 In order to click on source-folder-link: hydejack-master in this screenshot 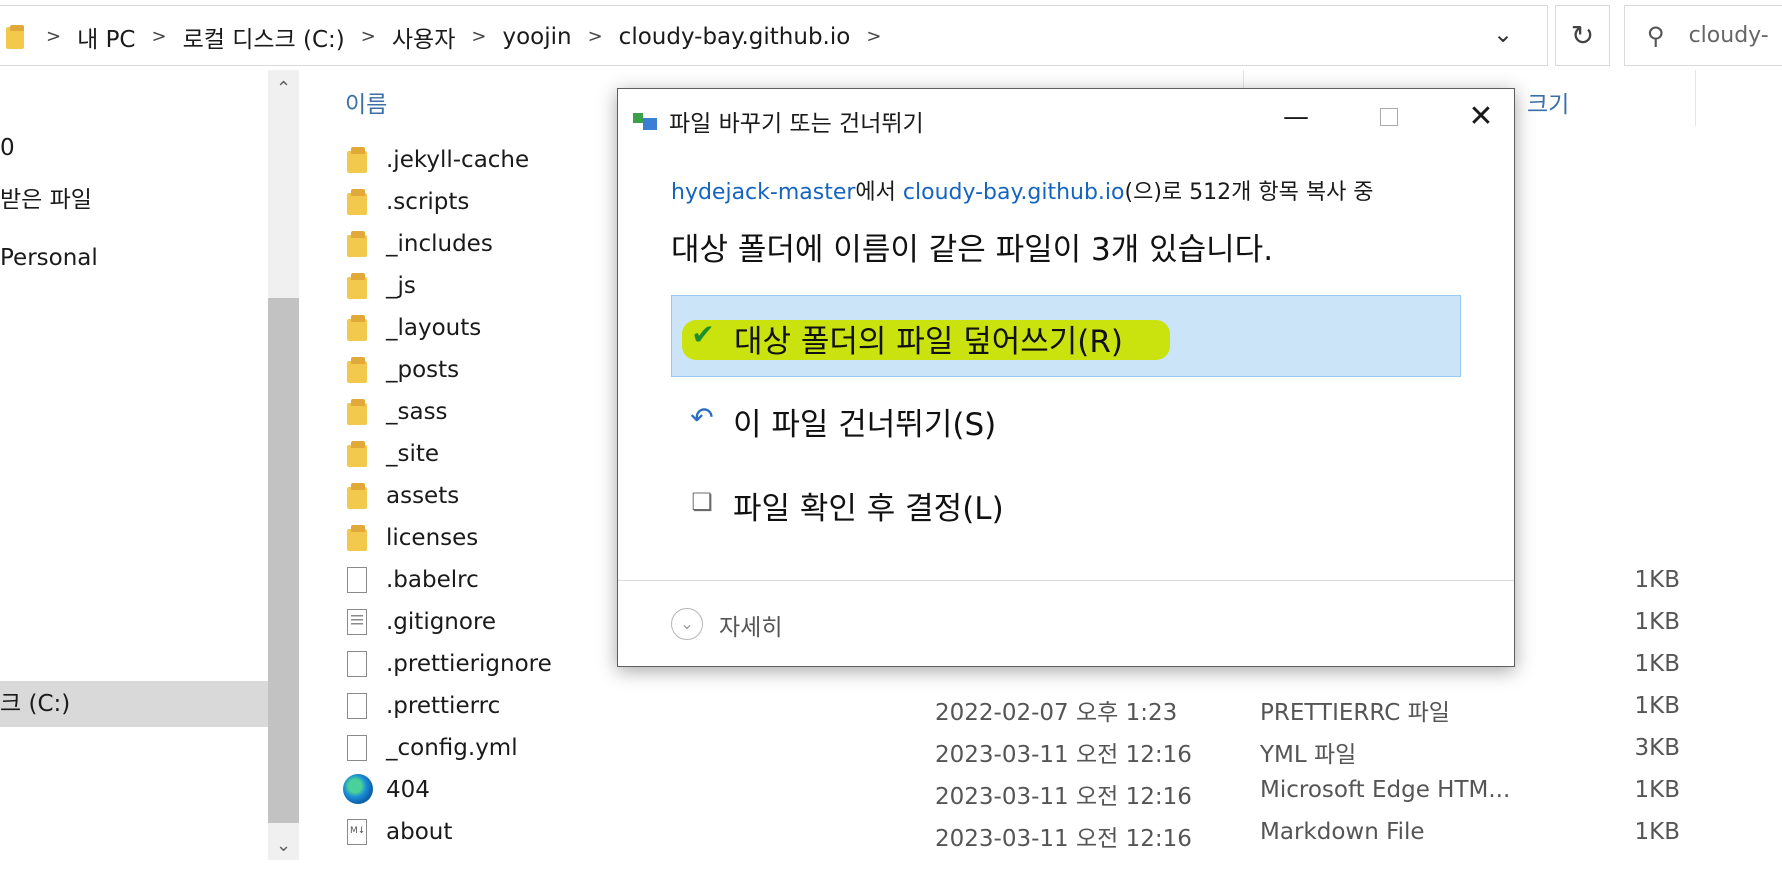, I will do `click(763, 192)`.